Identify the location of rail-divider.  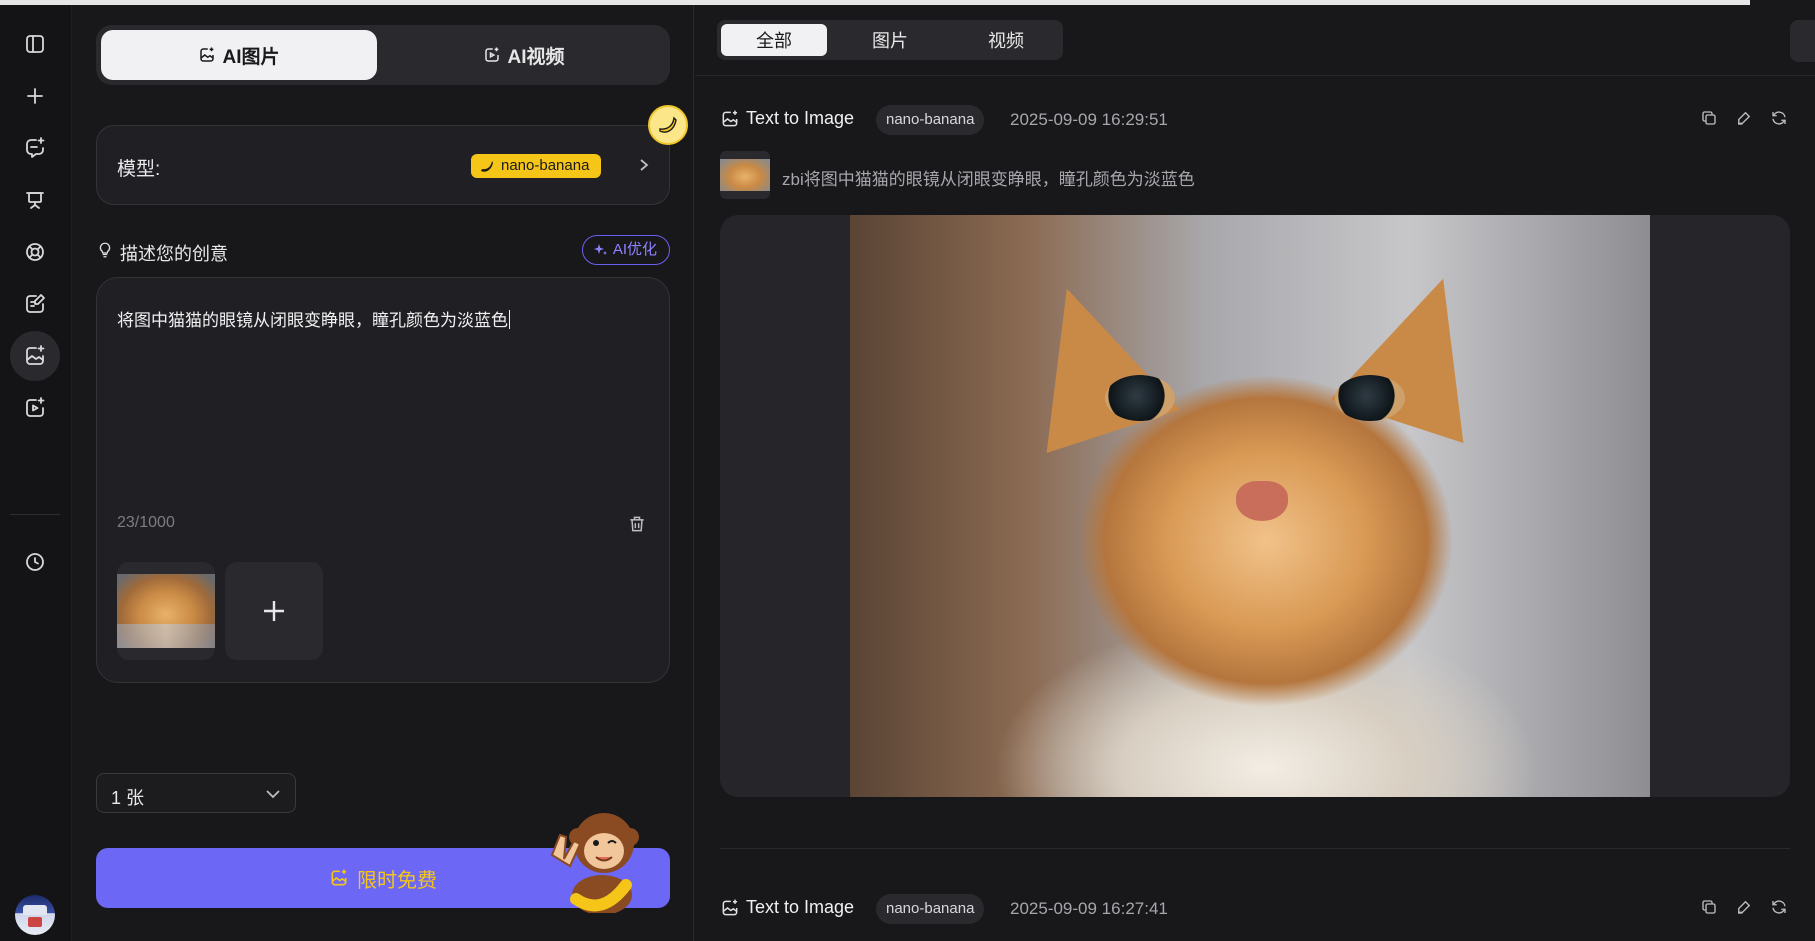
(35, 514).